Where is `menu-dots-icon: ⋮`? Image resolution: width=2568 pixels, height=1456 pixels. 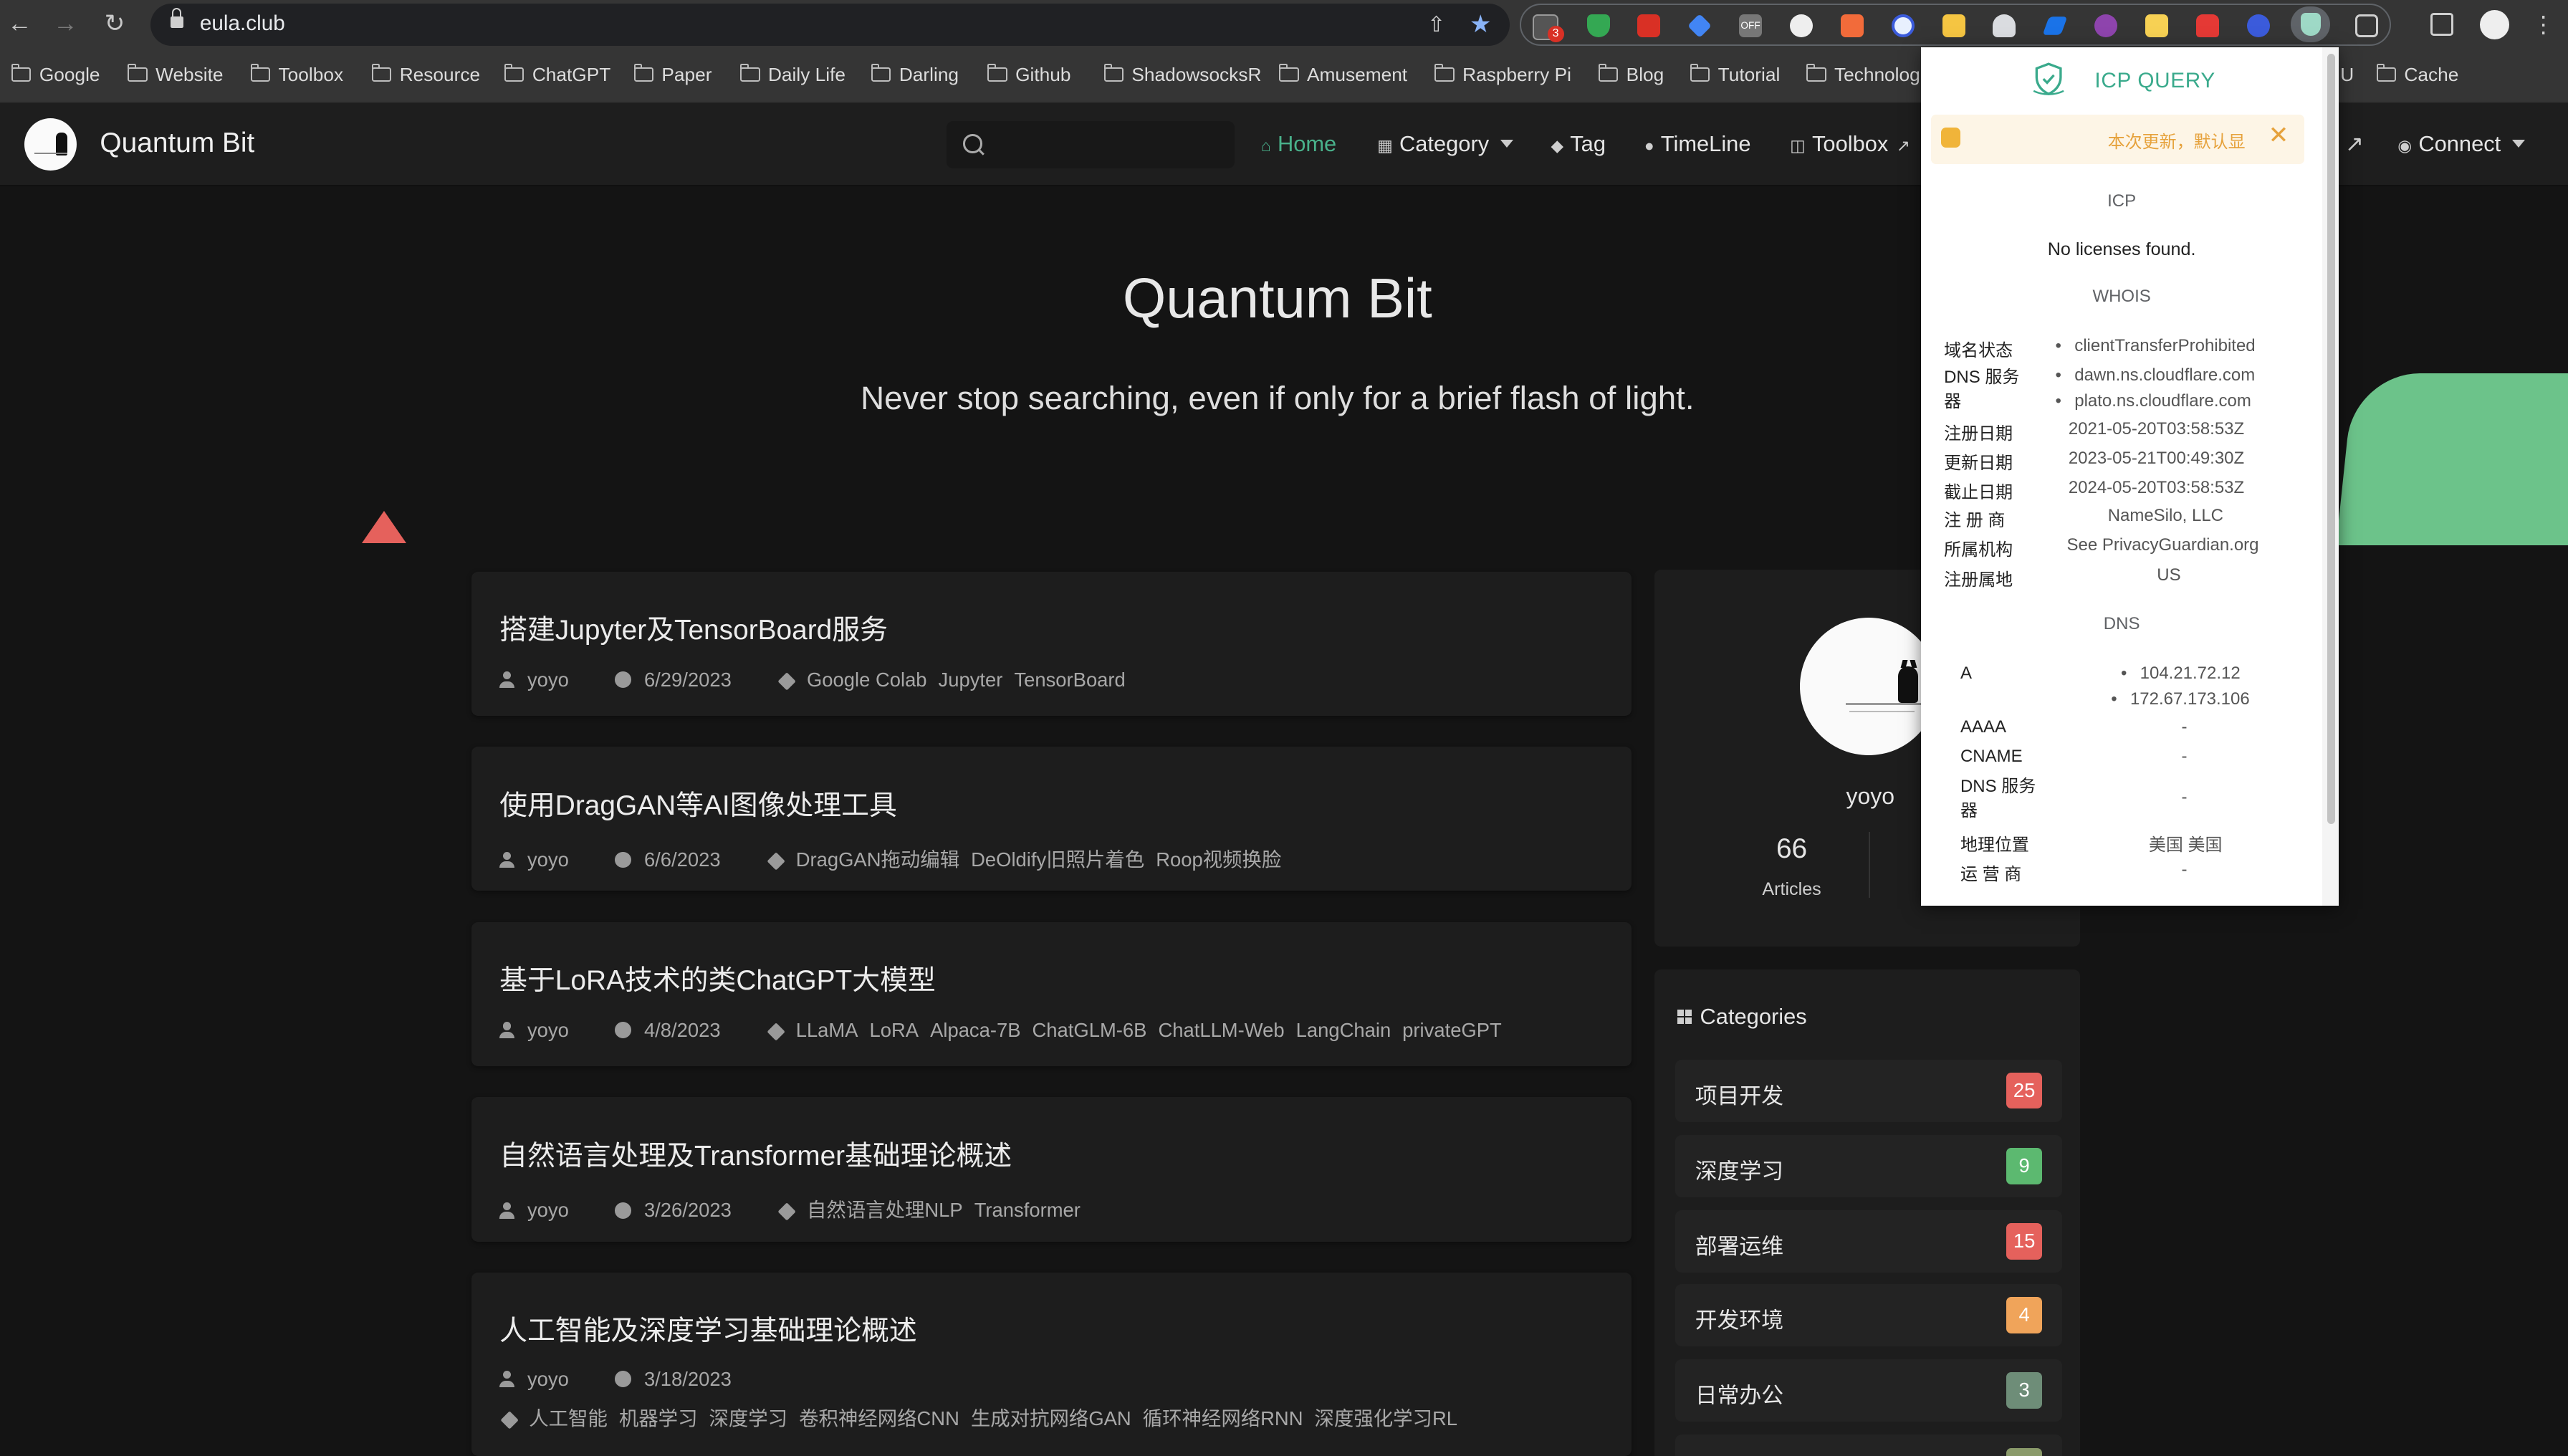
menu-dots-icon: ⋮ is located at coordinates (2543, 24).